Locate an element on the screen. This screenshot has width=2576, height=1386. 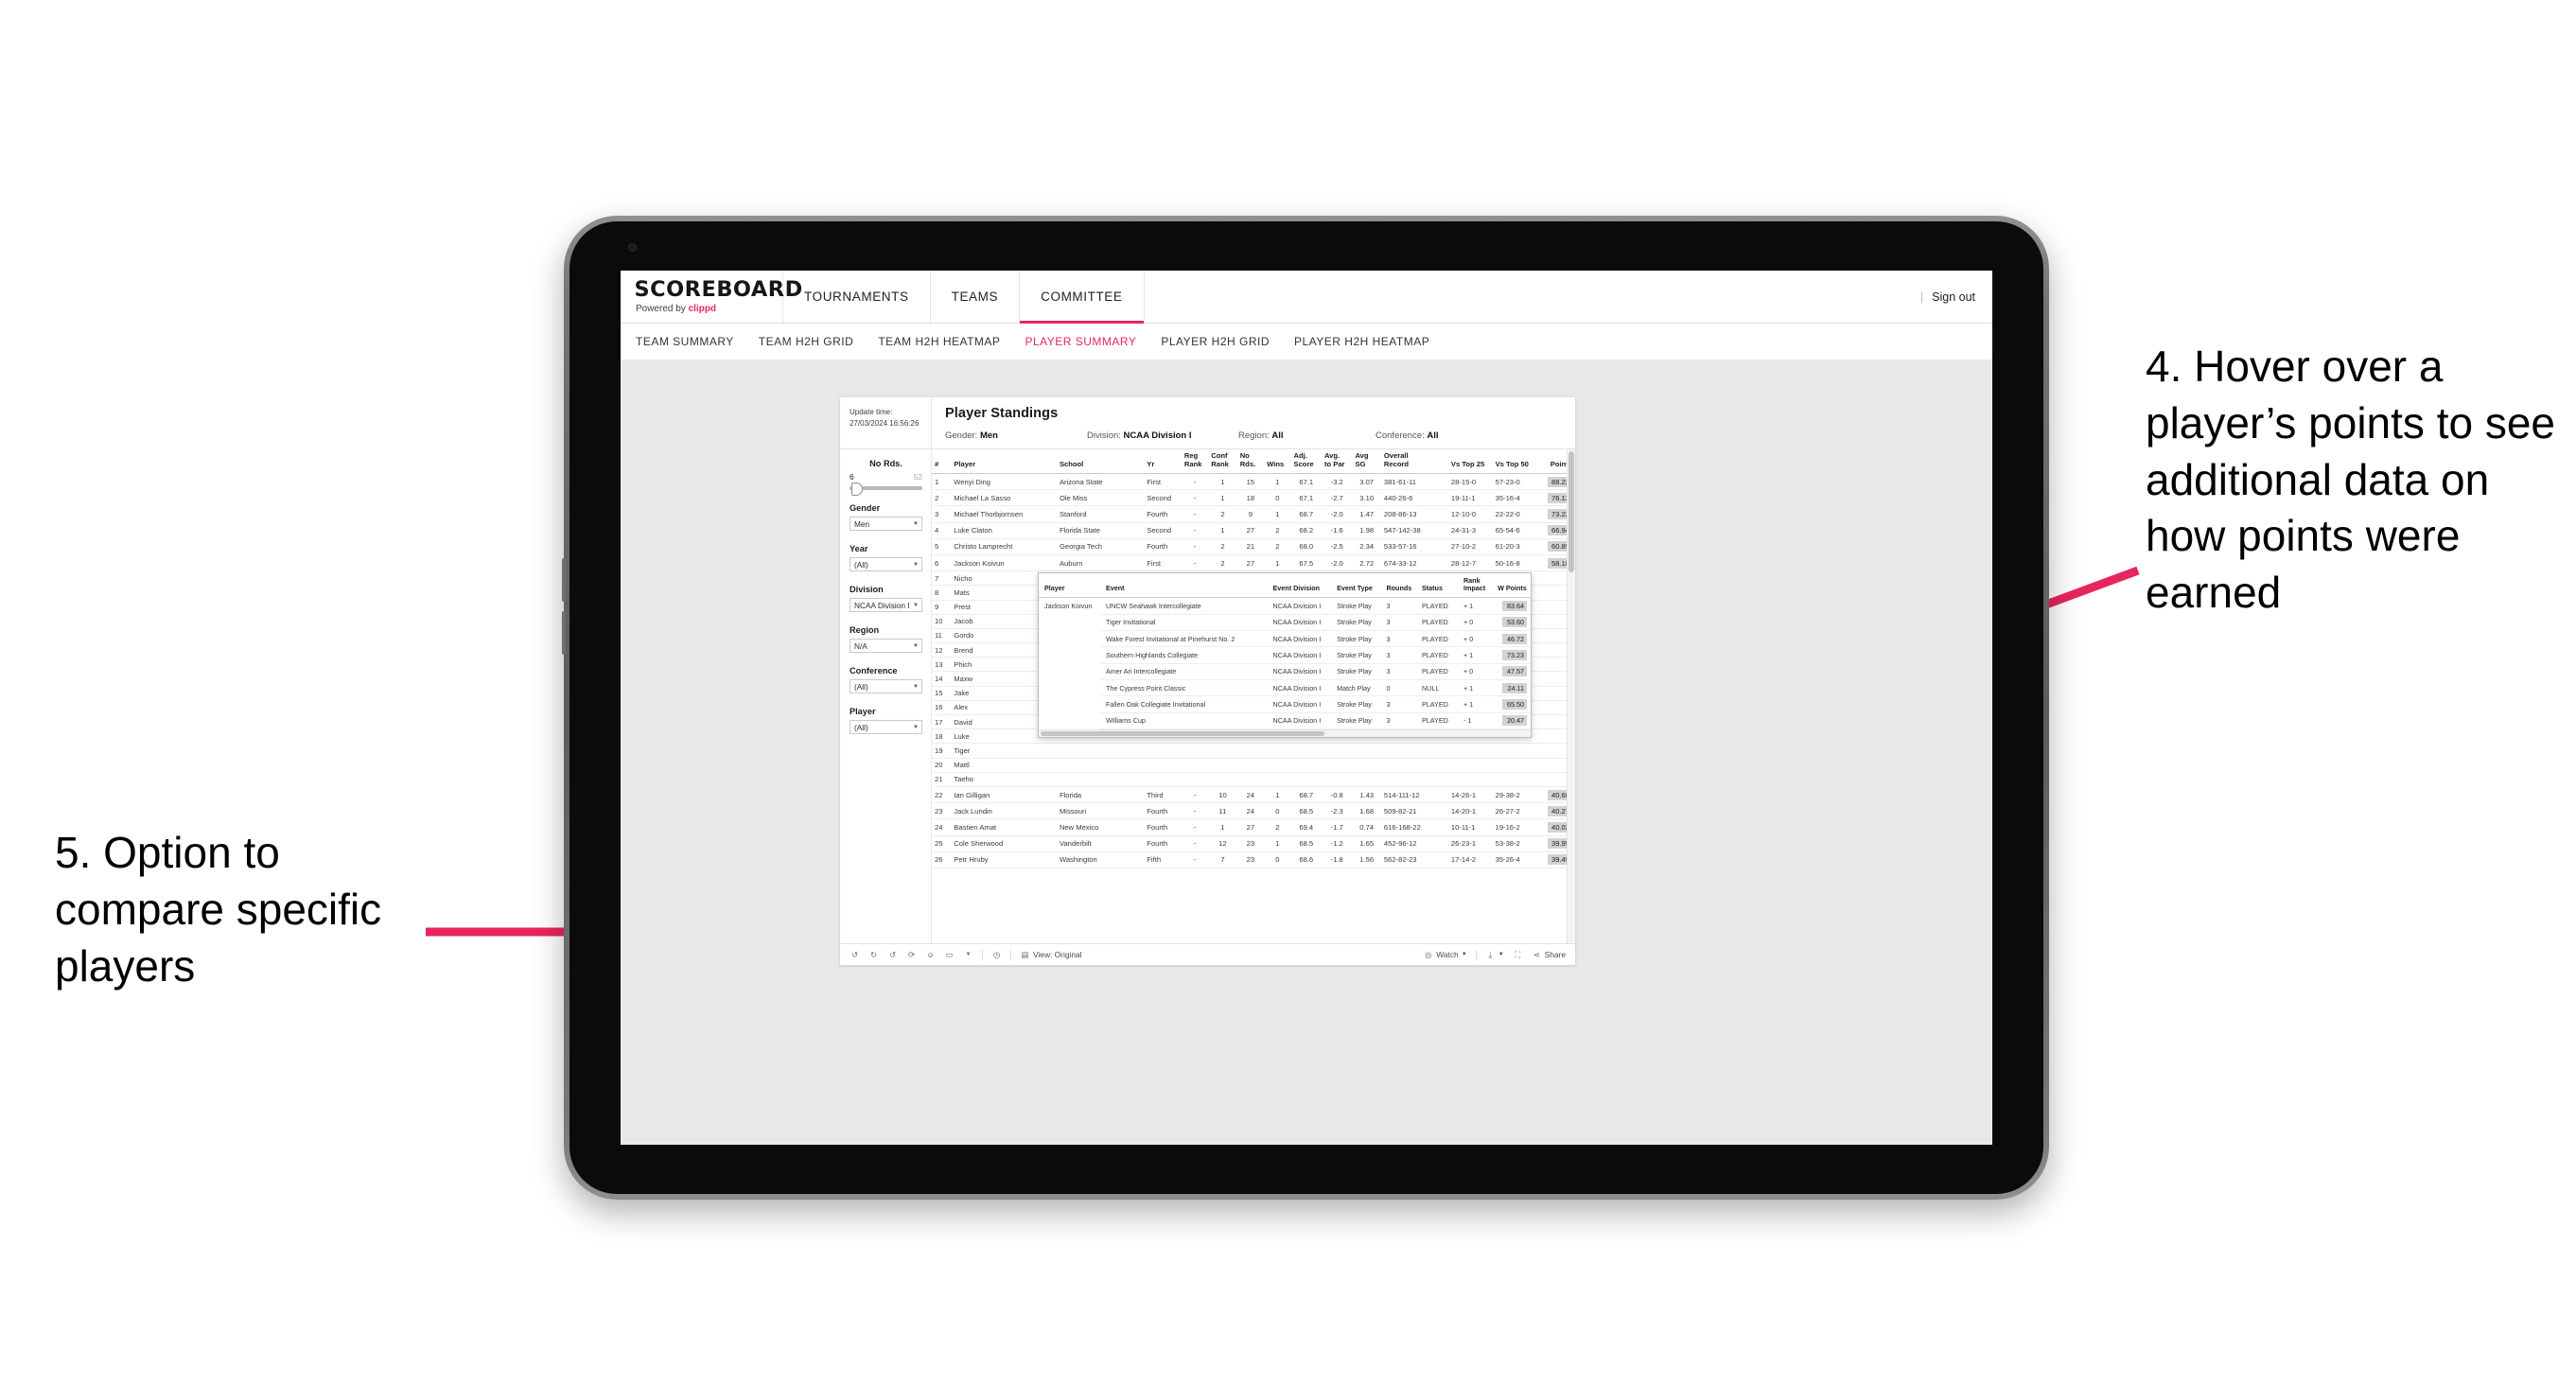
table-header-cell: Vs Top 50 is located at coordinates (1514, 461).